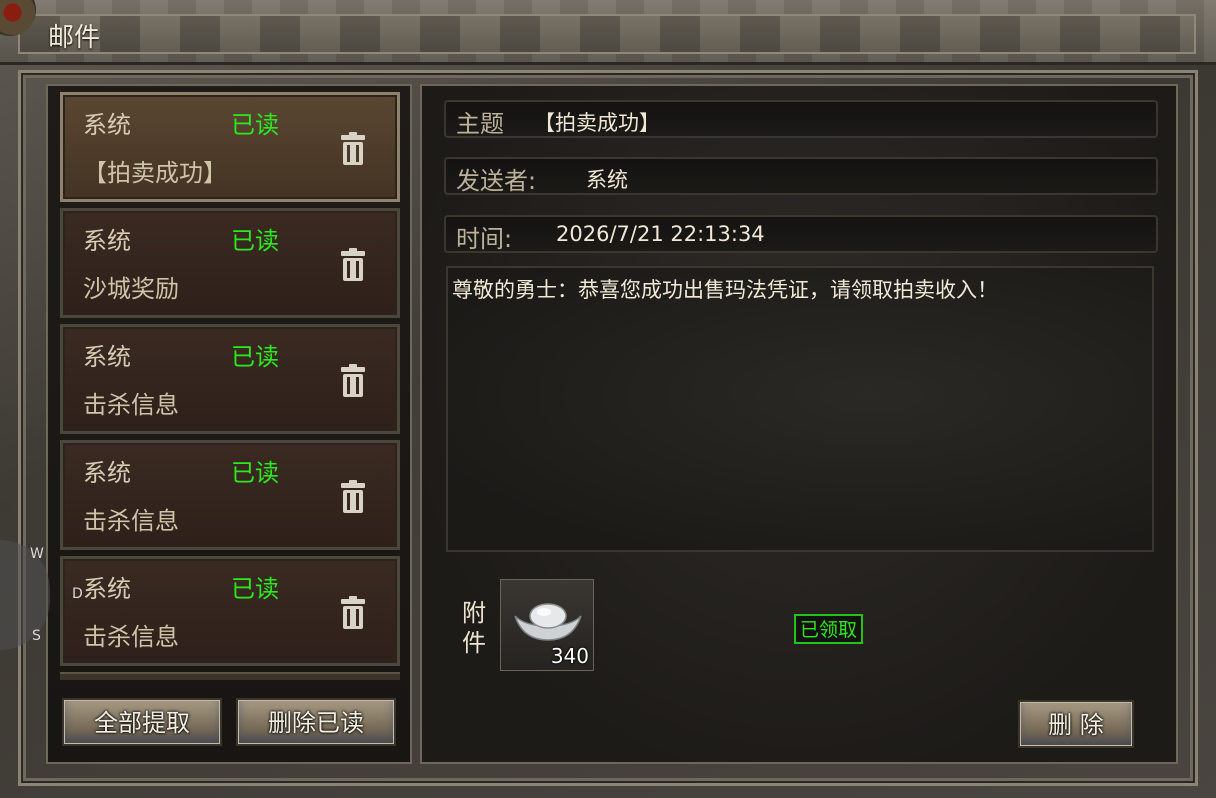 The height and width of the screenshot is (798, 1216). Describe the element at coordinates (77, 594) in the screenshot. I see `hud-d-label: D` at that location.